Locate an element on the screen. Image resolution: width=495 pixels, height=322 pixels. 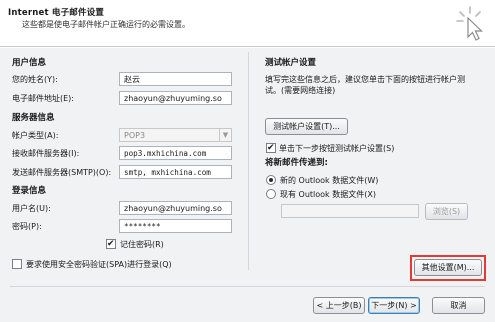
spa-checkbox is located at coordinates (17, 264).